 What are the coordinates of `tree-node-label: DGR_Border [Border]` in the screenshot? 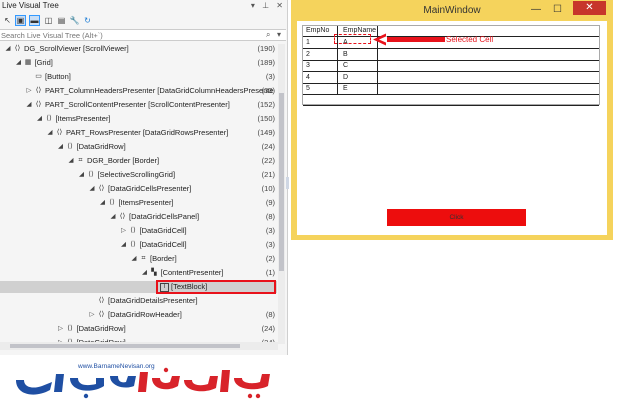 It's located at (123, 160).